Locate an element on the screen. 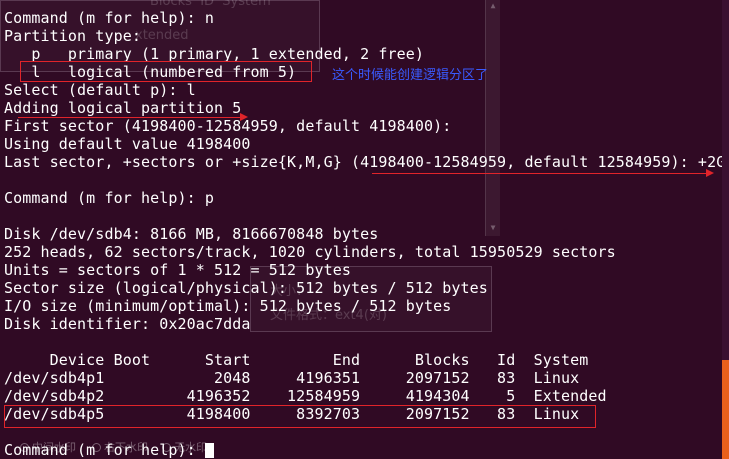  right-edge-strip is located at coordinates (725, 180).